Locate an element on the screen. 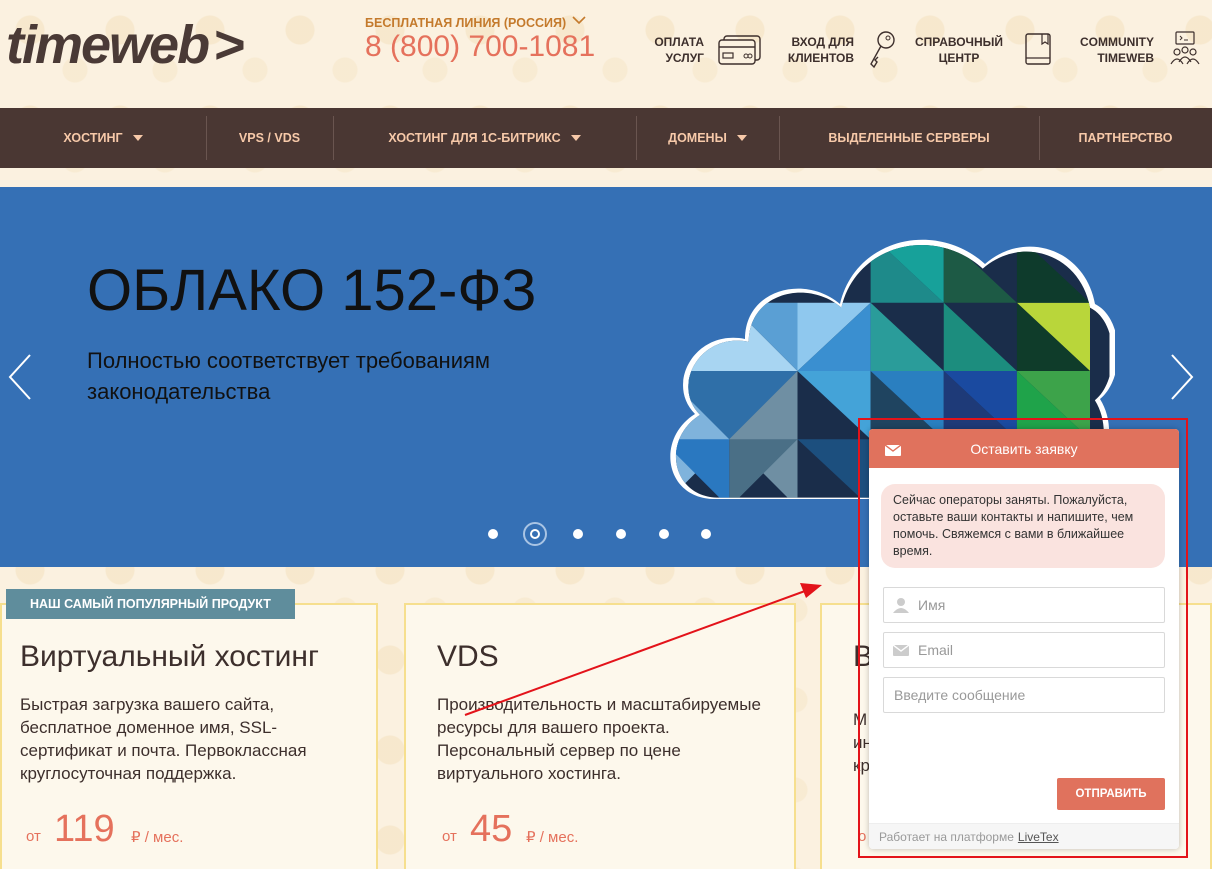 This screenshot has height=869, width=1212. livetex-link: LiveTex is located at coordinates (1038, 837).